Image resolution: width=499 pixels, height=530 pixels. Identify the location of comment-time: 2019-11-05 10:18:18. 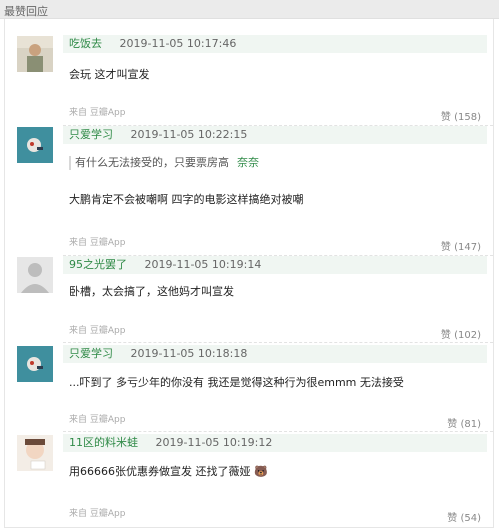
(189, 353).